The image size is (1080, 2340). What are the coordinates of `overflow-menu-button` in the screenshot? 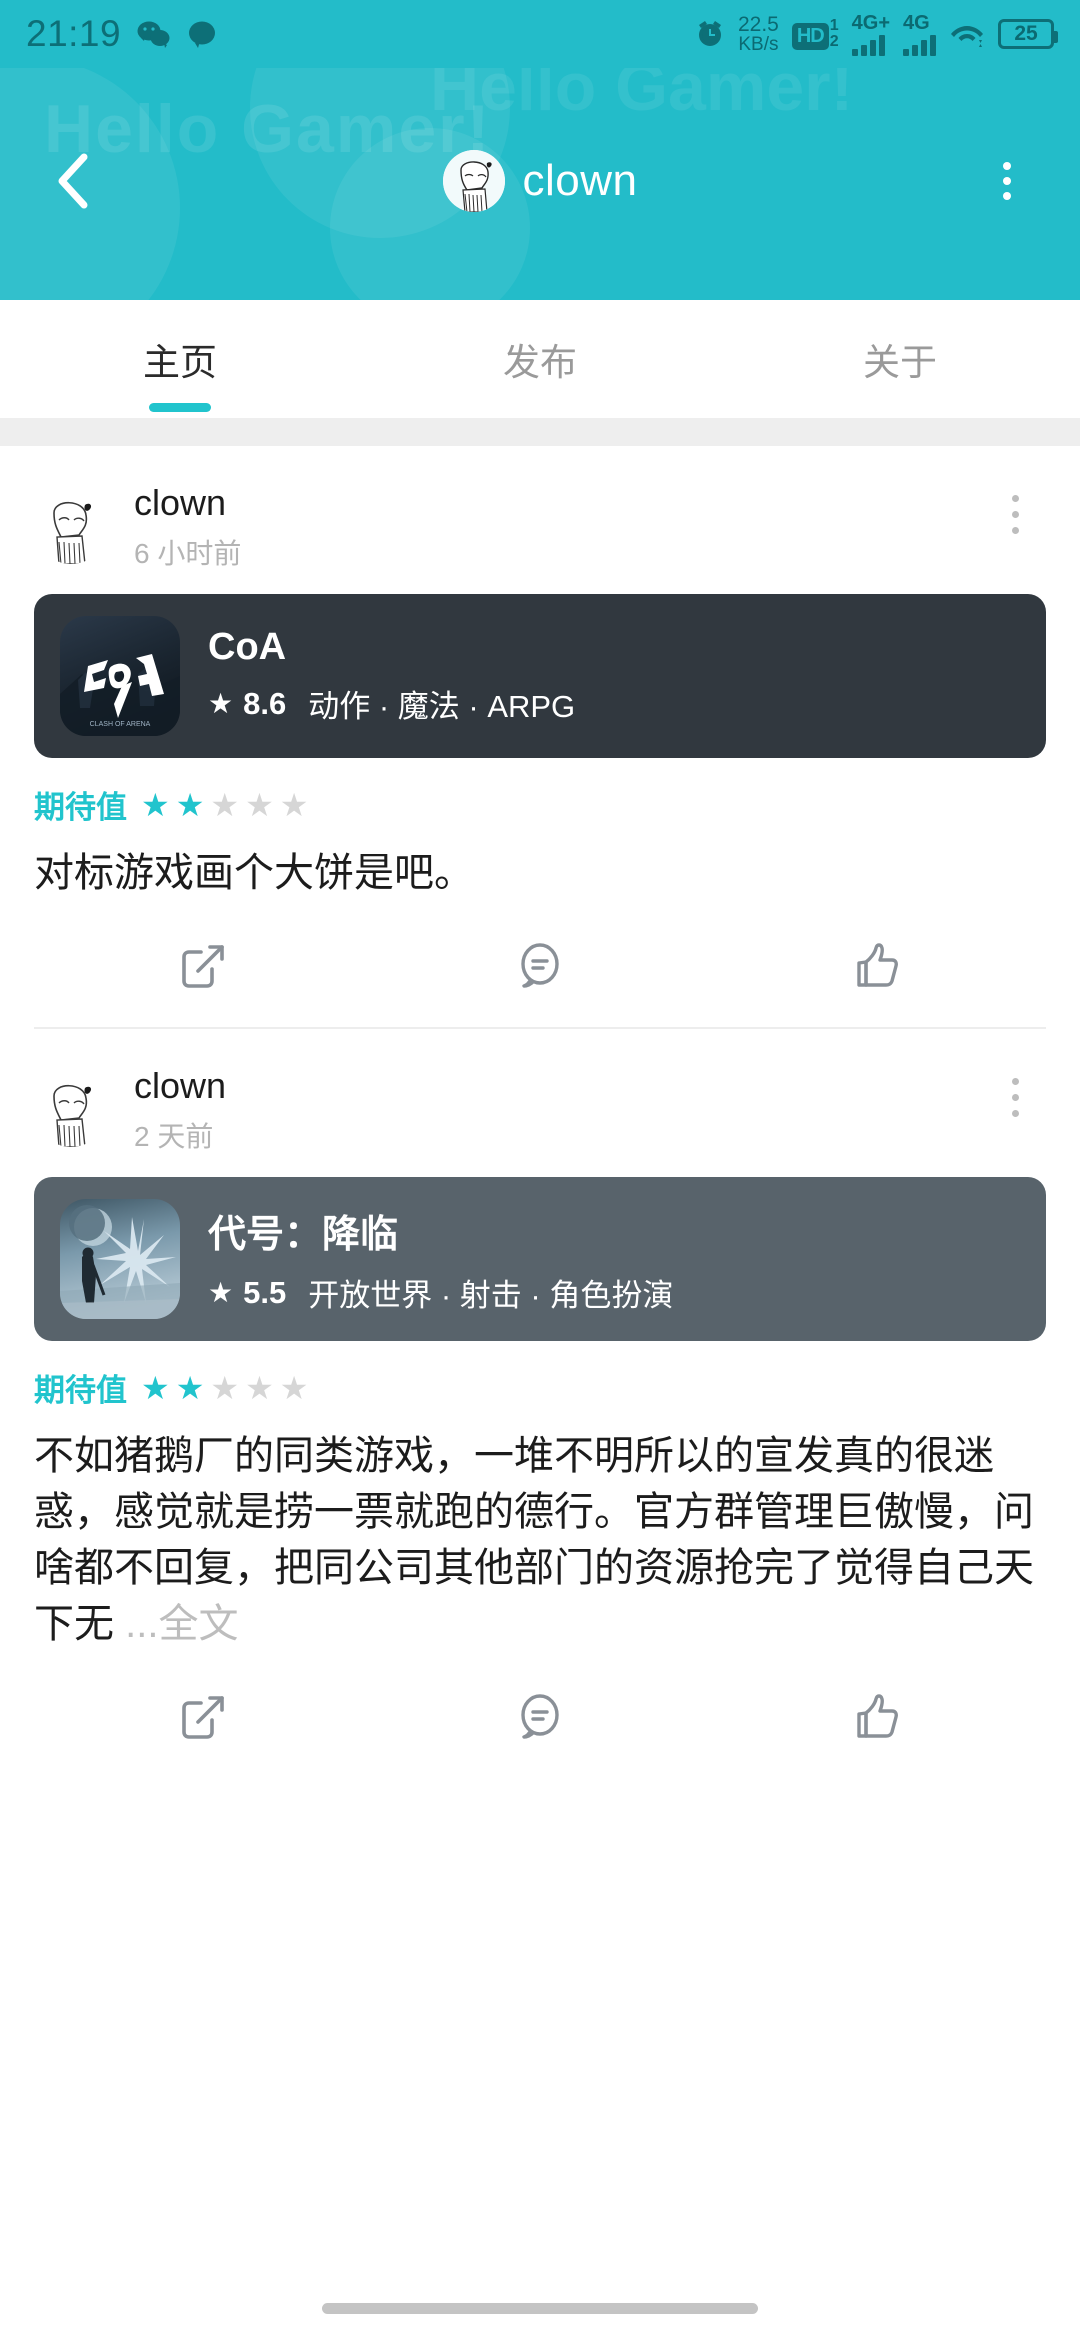 It's located at (1007, 181).